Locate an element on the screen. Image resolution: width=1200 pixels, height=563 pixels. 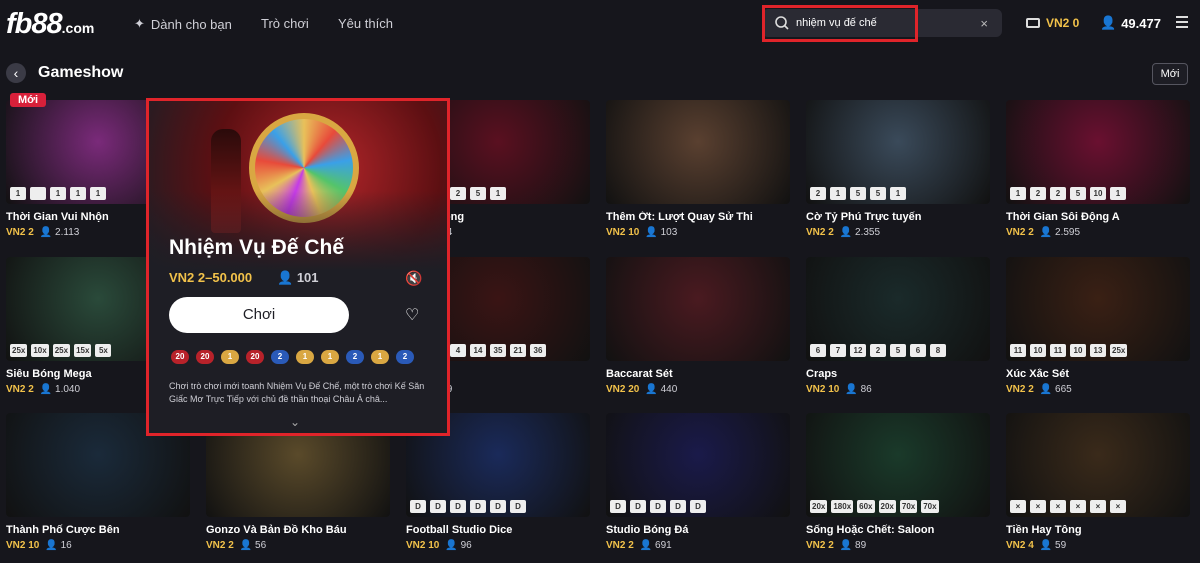
game-card: 2 1 5 5 1 Cờ Tỷ Phú Trực tuyến VN2 2 👤 2.355 is located at coordinates (898, 169).